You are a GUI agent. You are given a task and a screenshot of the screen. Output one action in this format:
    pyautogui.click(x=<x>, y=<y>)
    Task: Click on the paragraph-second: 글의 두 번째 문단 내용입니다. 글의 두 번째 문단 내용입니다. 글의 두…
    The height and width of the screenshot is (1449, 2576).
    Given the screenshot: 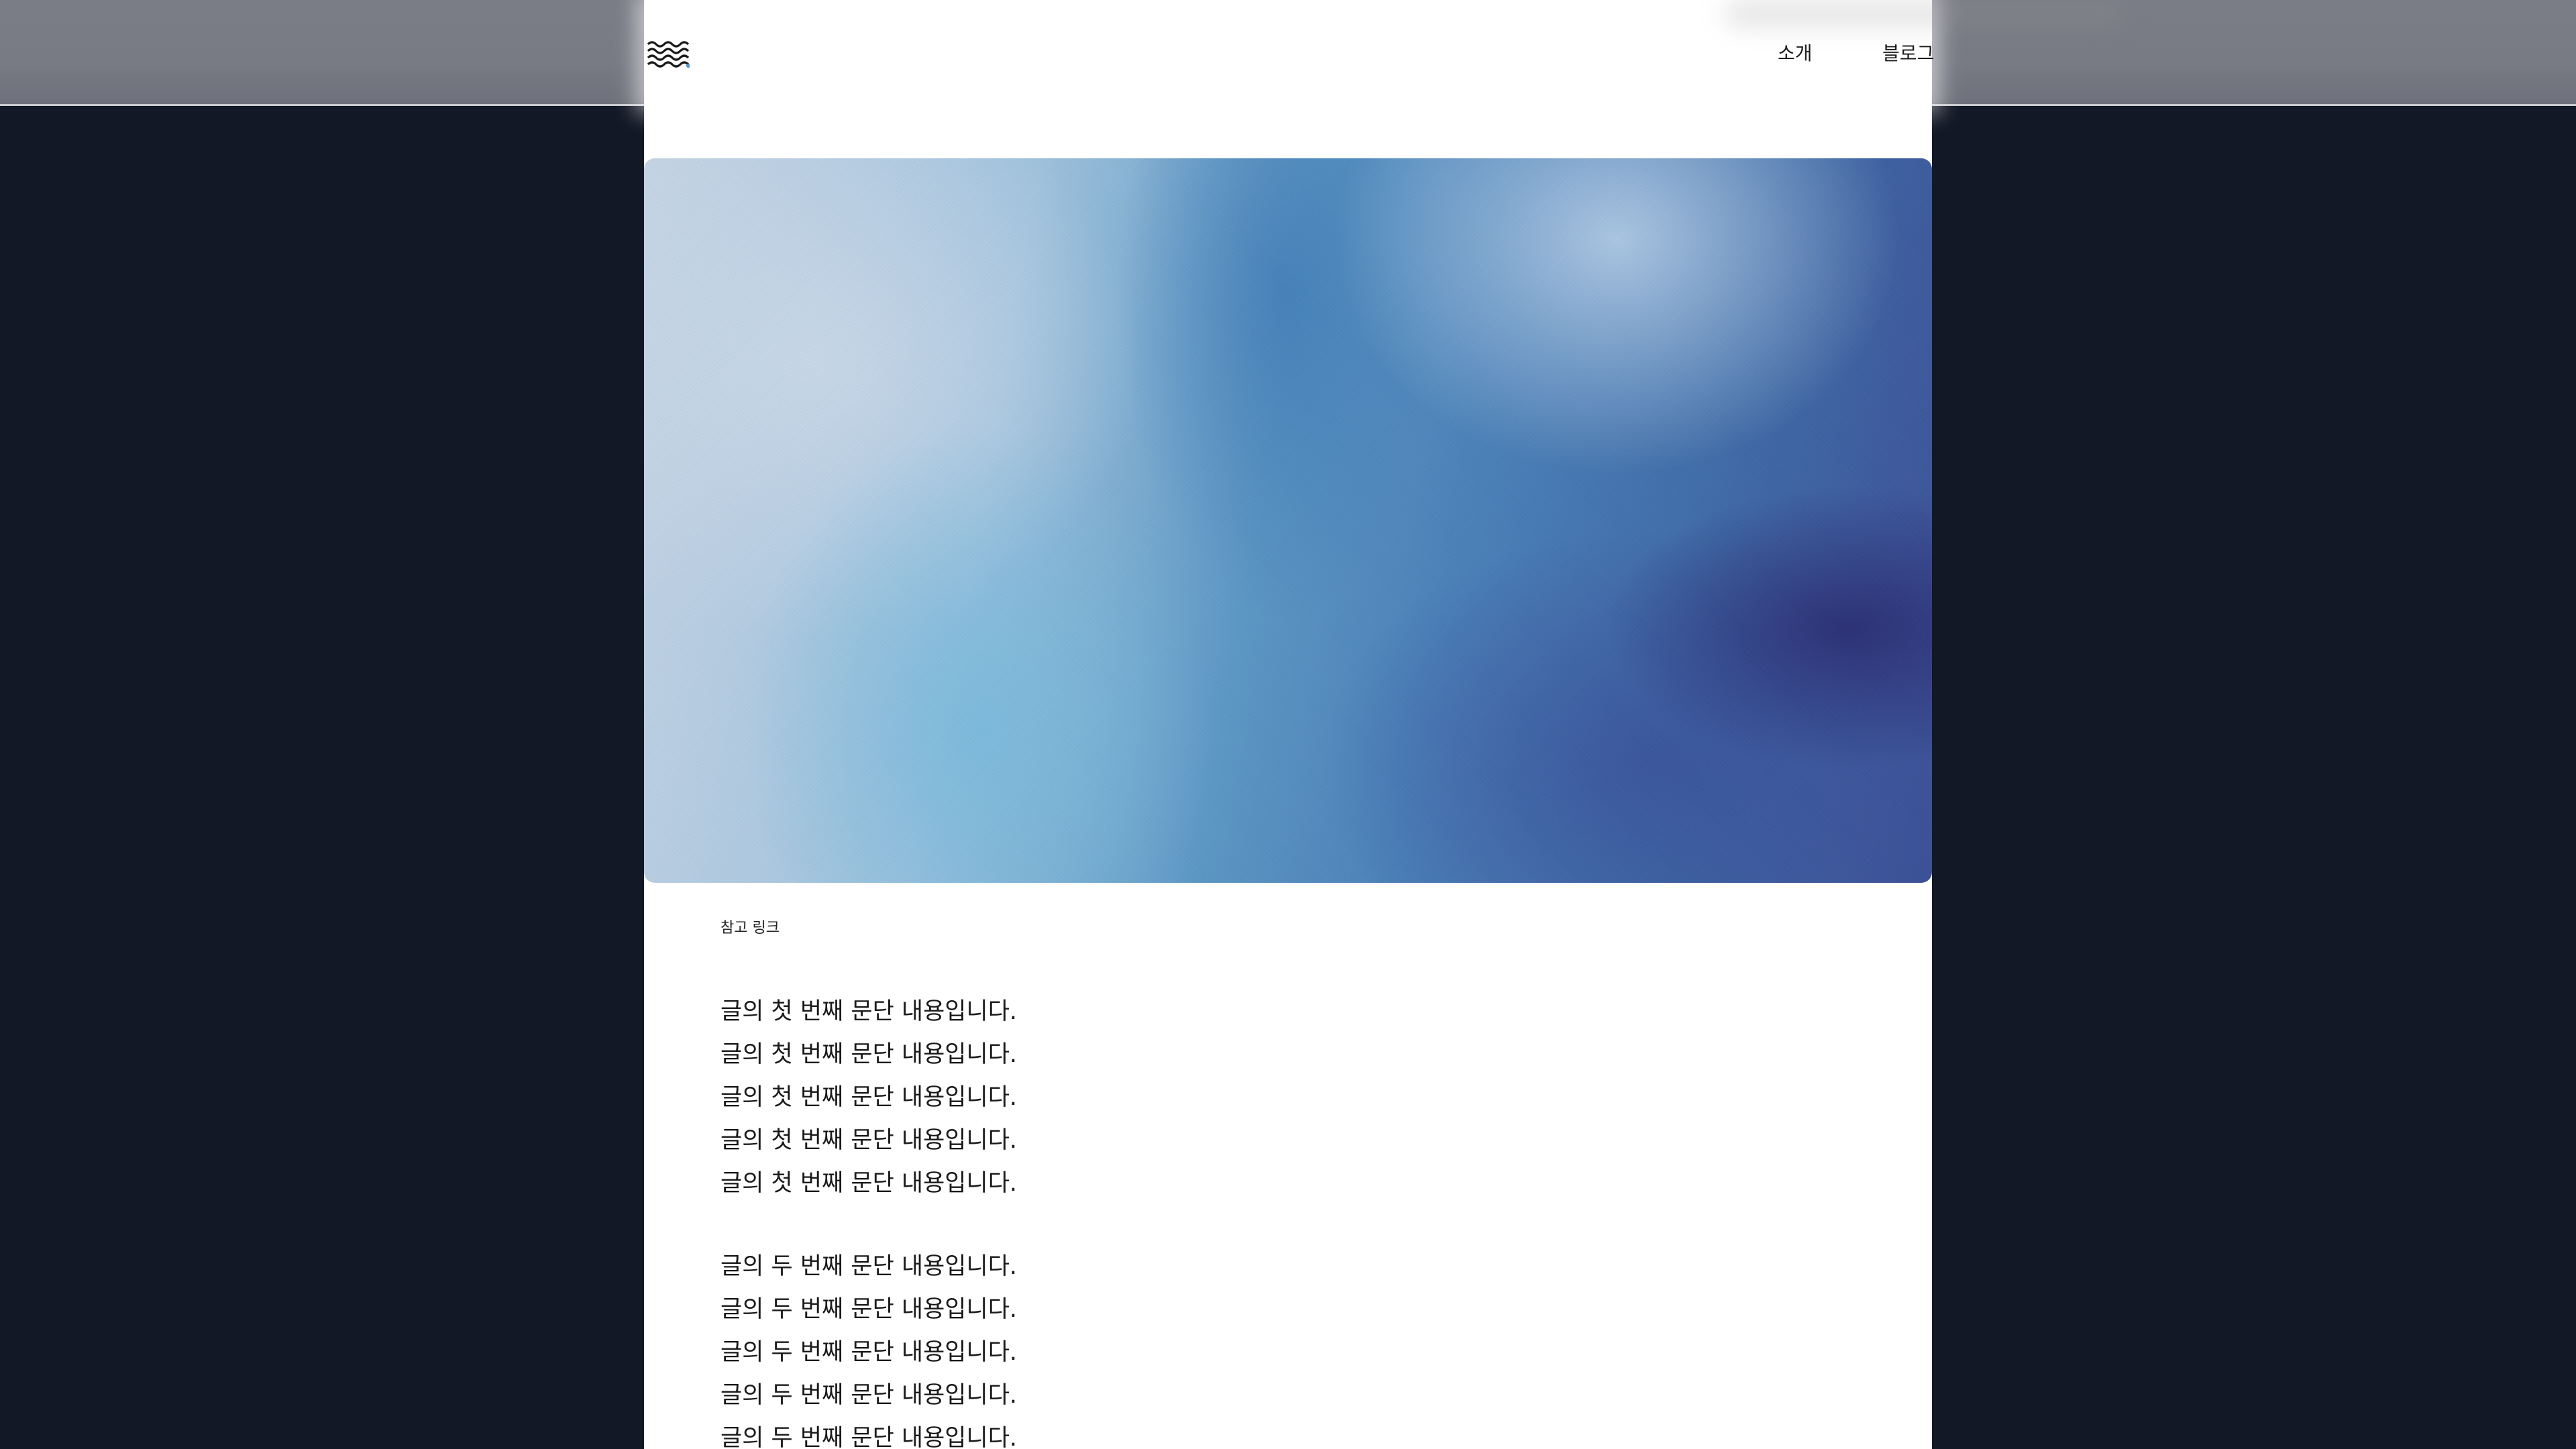 What is the action you would take?
    pyautogui.click(x=1257, y=1347)
    